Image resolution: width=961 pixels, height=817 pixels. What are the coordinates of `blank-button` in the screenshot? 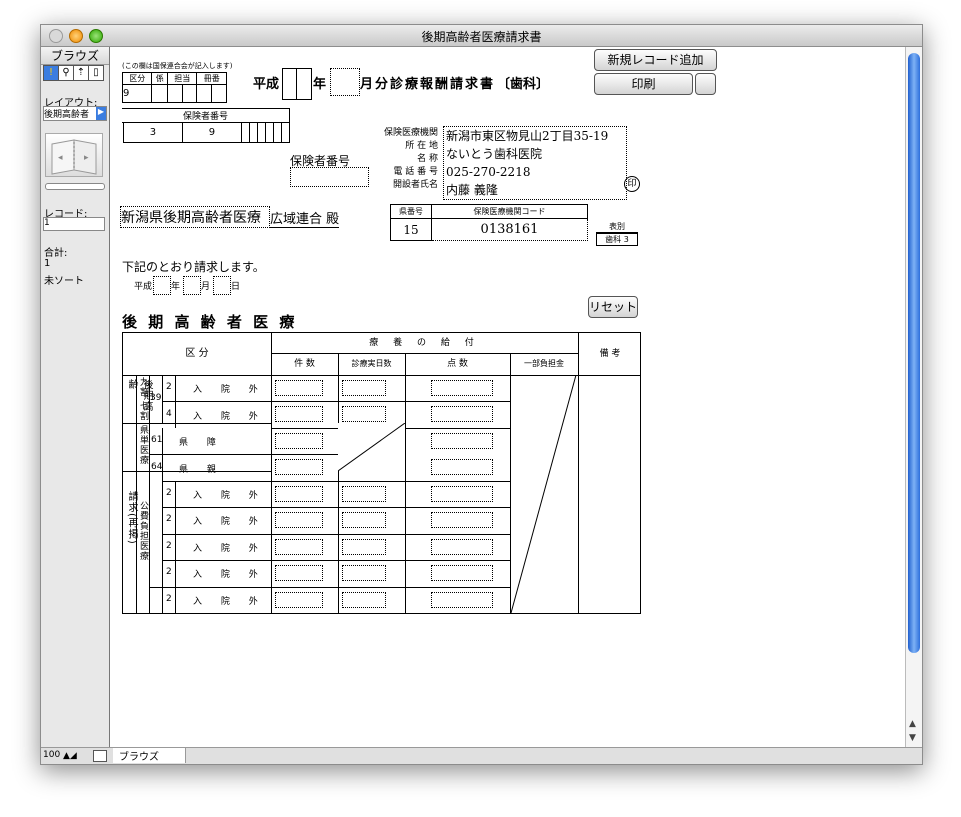 It's located at (705, 84).